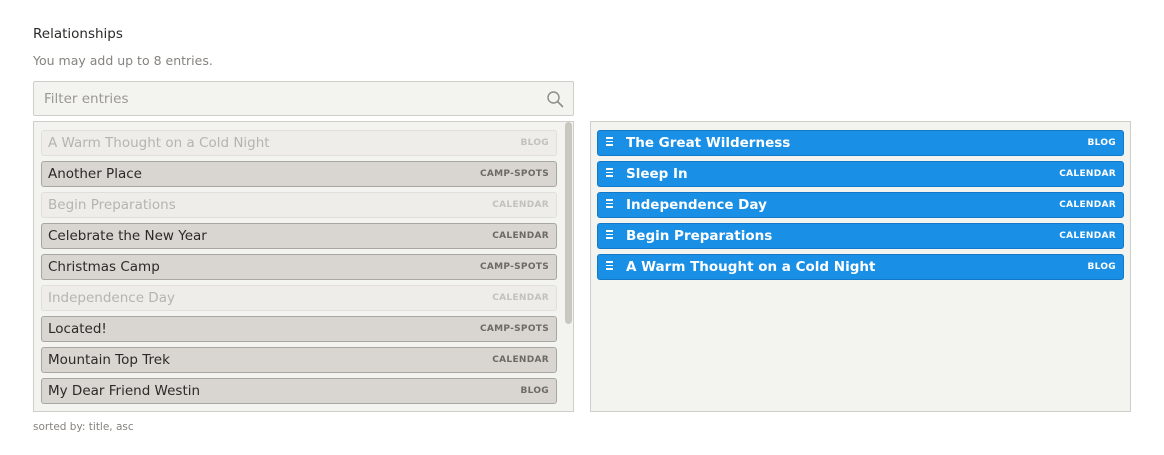 The height and width of the screenshot is (455, 1164). Describe the element at coordinates (751, 267) in the screenshot. I see `chosen-entry-title: A Warm Thought on a Cold Night` at that location.